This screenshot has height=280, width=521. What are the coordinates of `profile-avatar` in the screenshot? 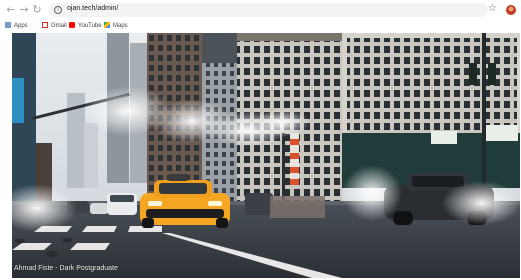 It's located at (511, 10).